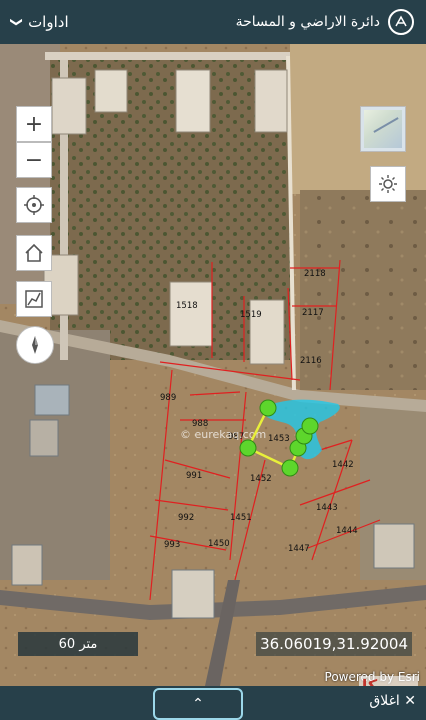 This screenshot has width=426, height=720. Describe the element at coordinates (261, 479) in the screenshot. I see `parcel-label: 1452` at that location.